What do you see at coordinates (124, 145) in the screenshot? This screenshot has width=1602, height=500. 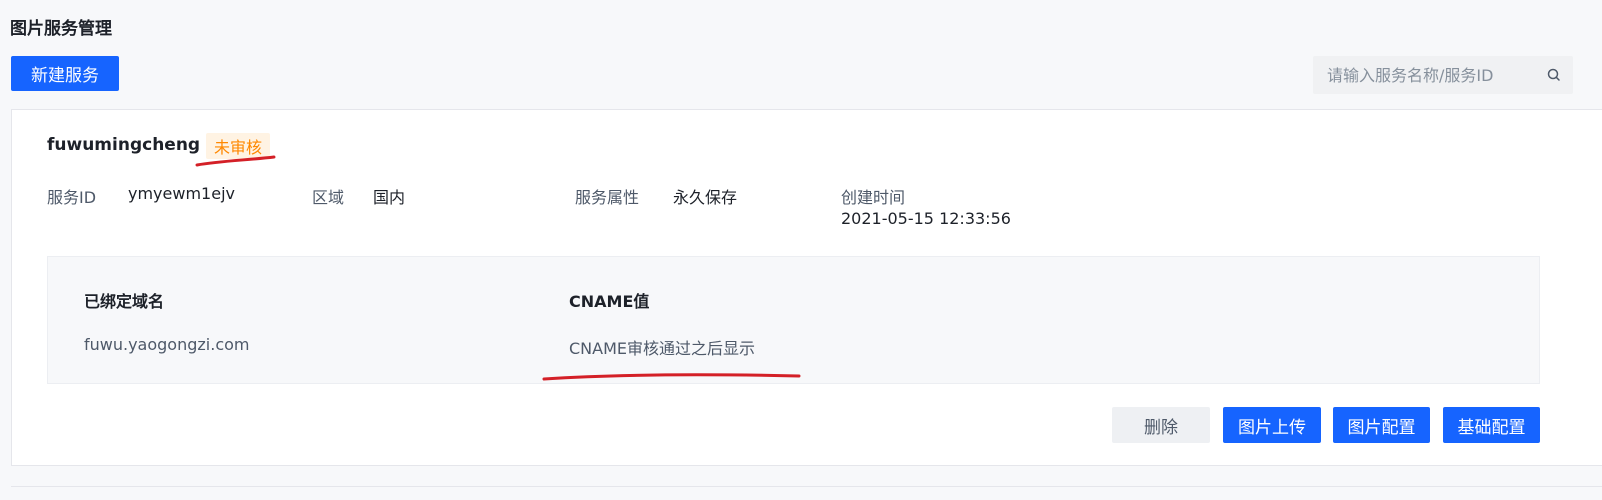 I see `service-name: fuwumingcheng` at bounding box center [124, 145].